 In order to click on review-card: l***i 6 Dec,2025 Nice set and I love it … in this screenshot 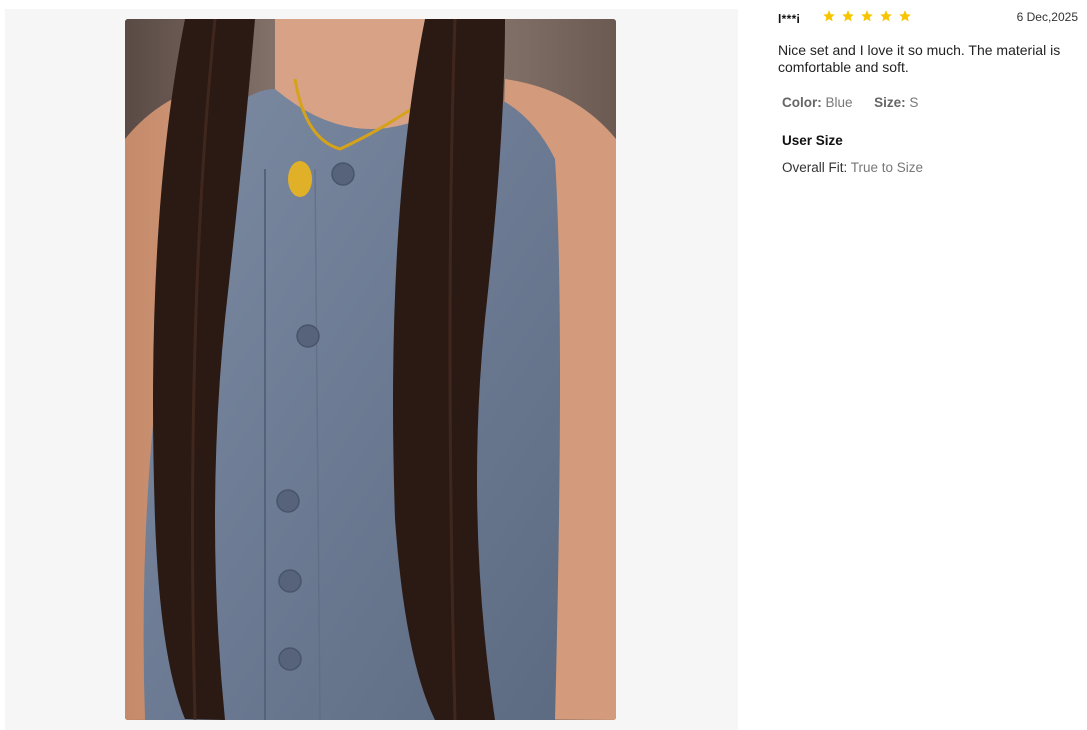, I will do `click(929, 91)`.